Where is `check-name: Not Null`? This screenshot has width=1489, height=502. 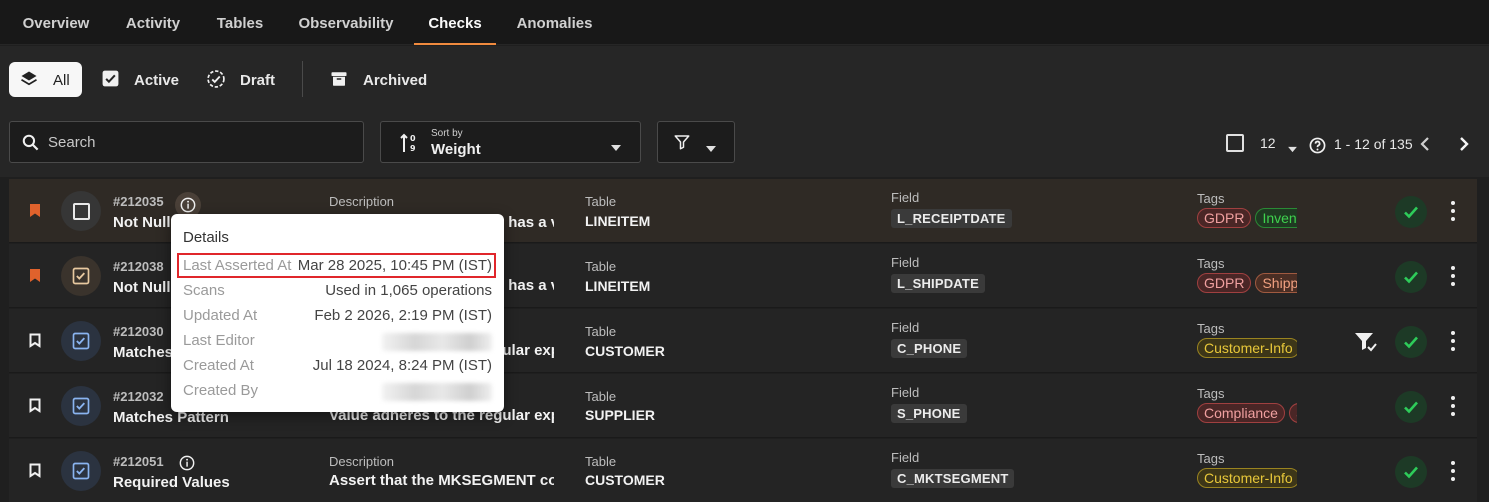 check-name: Not Null is located at coordinates (142, 222).